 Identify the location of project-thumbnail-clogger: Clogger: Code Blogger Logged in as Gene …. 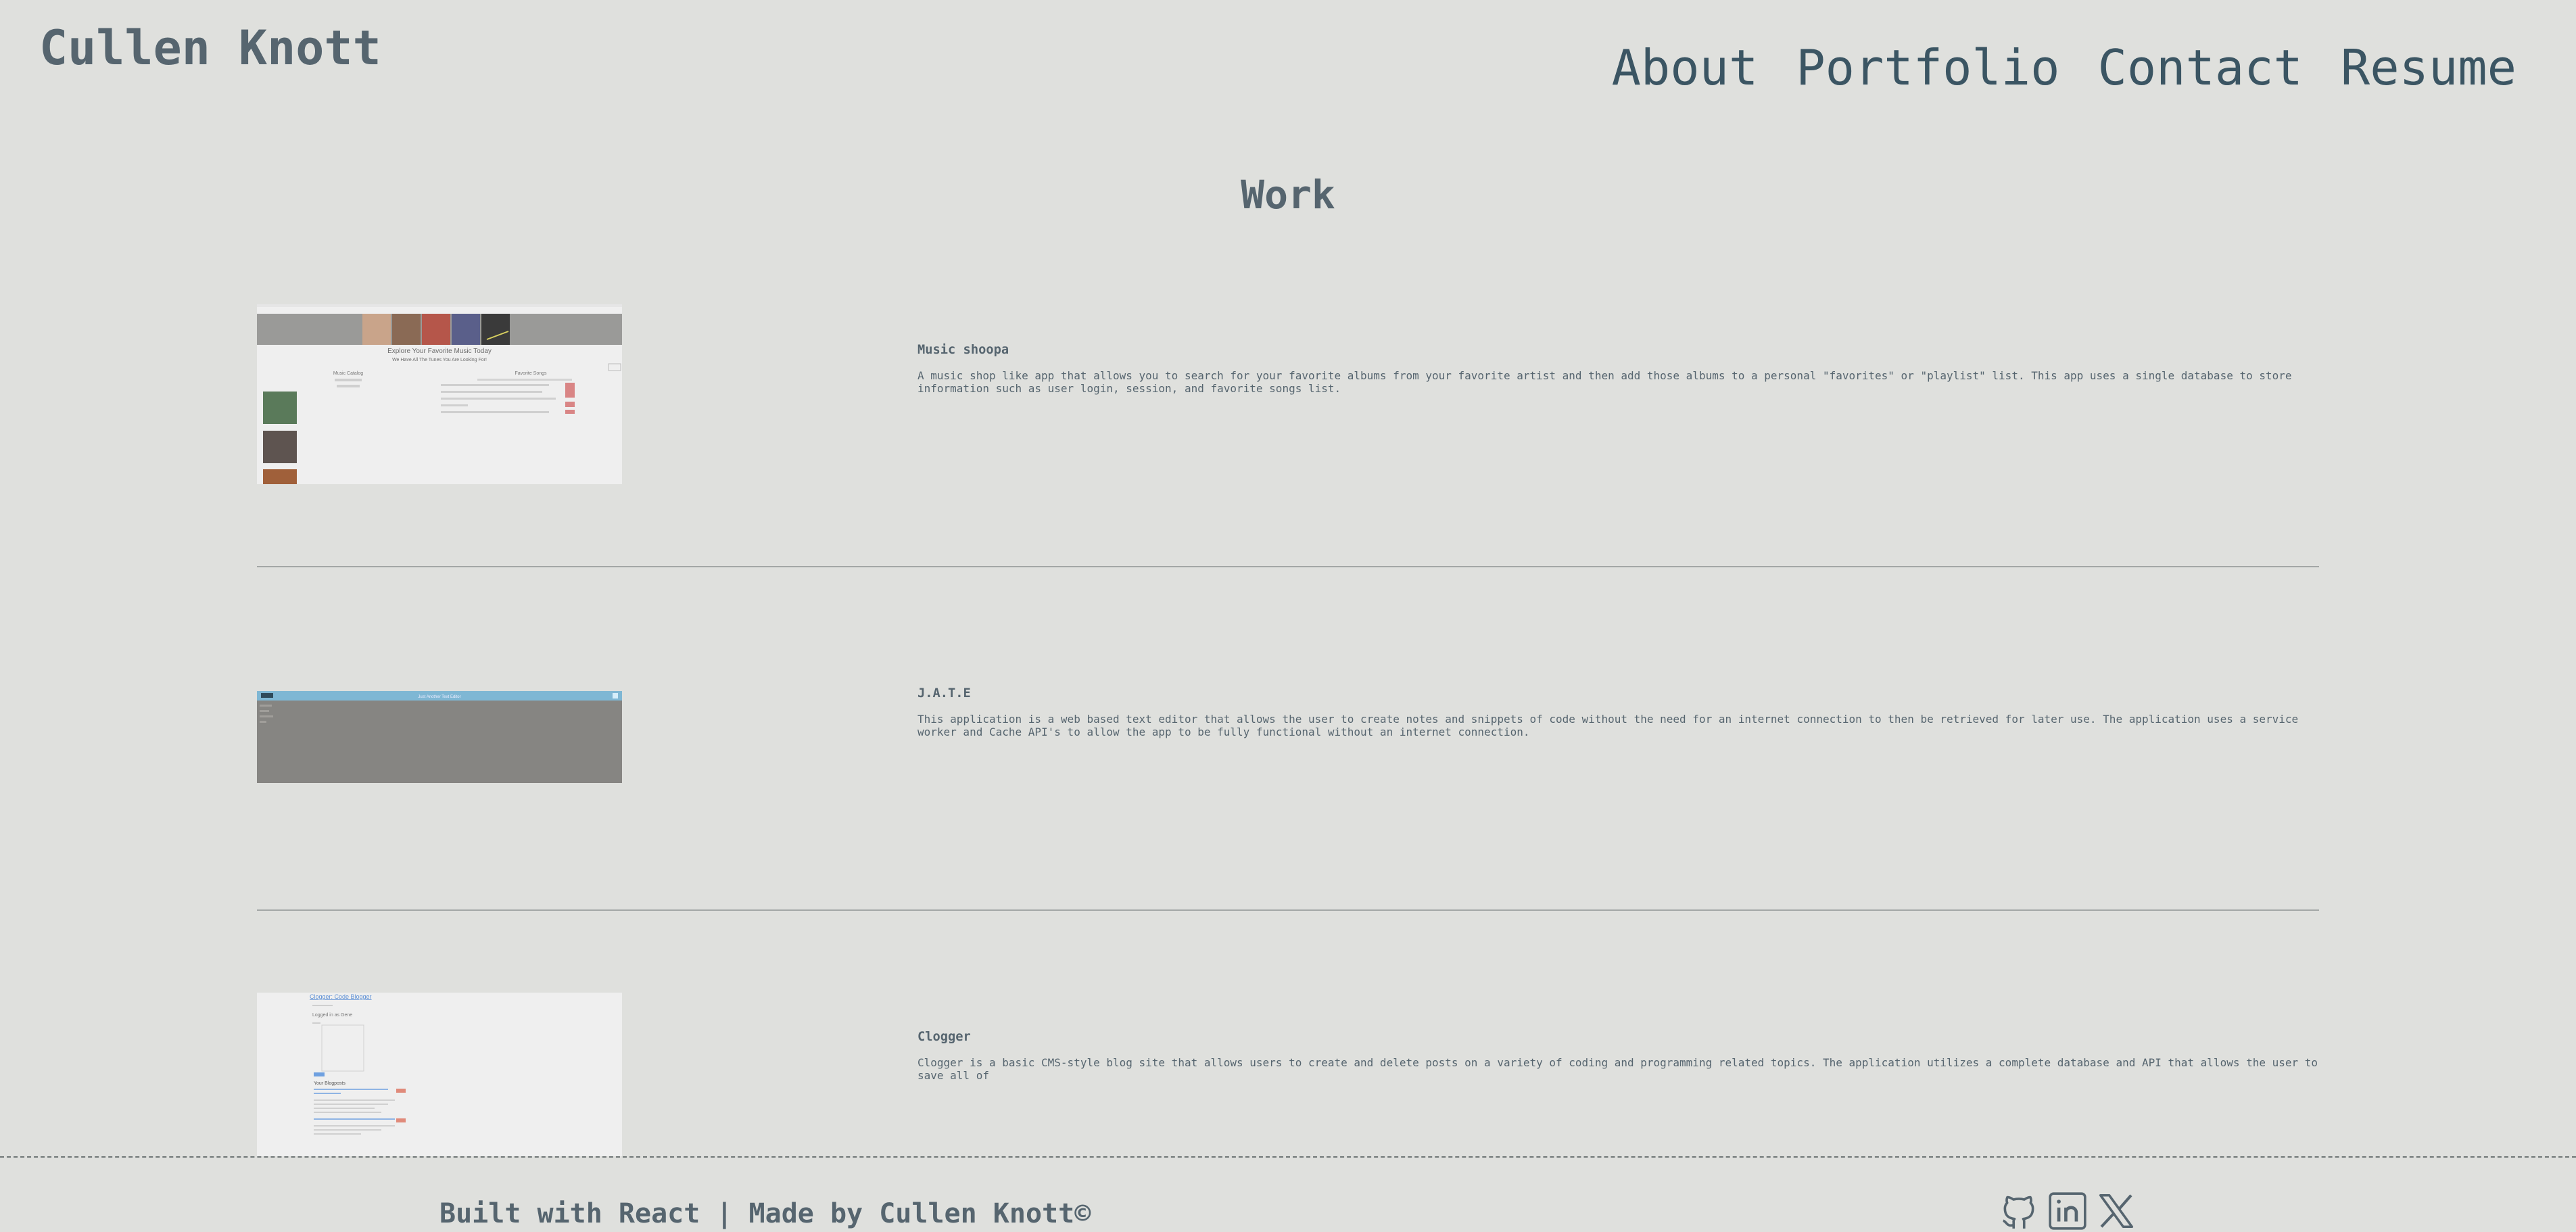
(439, 1077).